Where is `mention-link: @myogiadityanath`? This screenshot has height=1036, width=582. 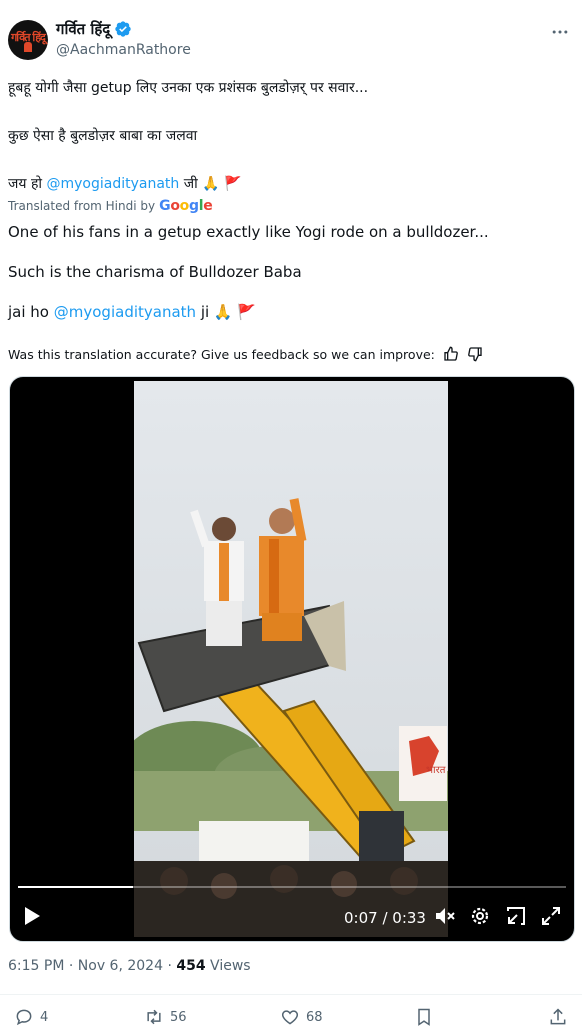
mention-link: @myogiadityanath is located at coordinates (112, 184).